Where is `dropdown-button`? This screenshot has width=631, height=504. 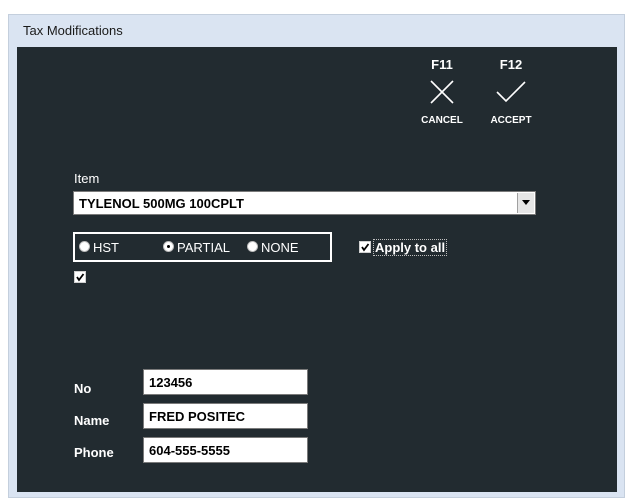
dropdown-button is located at coordinates (525, 203).